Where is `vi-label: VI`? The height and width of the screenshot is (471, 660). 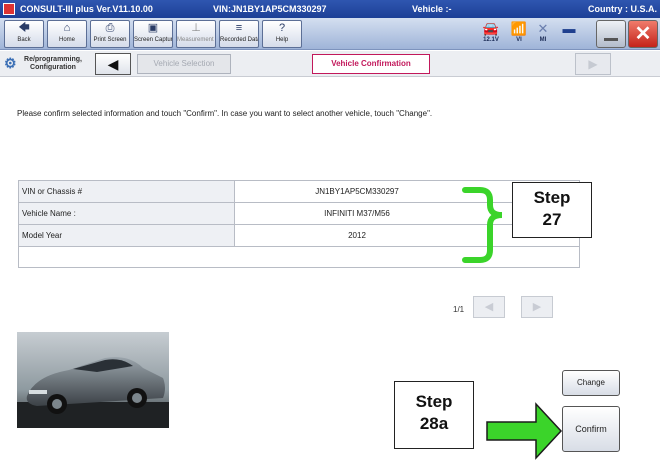
vi-label: VI is located at coordinates (519, 40).